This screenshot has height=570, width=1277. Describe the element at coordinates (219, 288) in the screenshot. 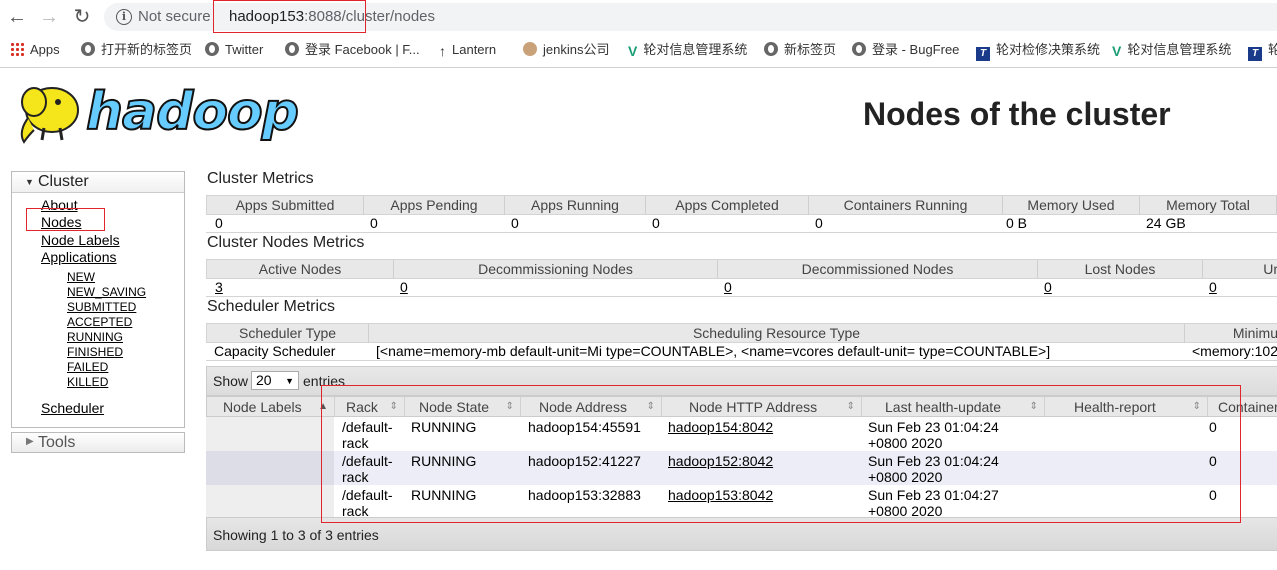

I see `active-nodes-link: 3` at that location.